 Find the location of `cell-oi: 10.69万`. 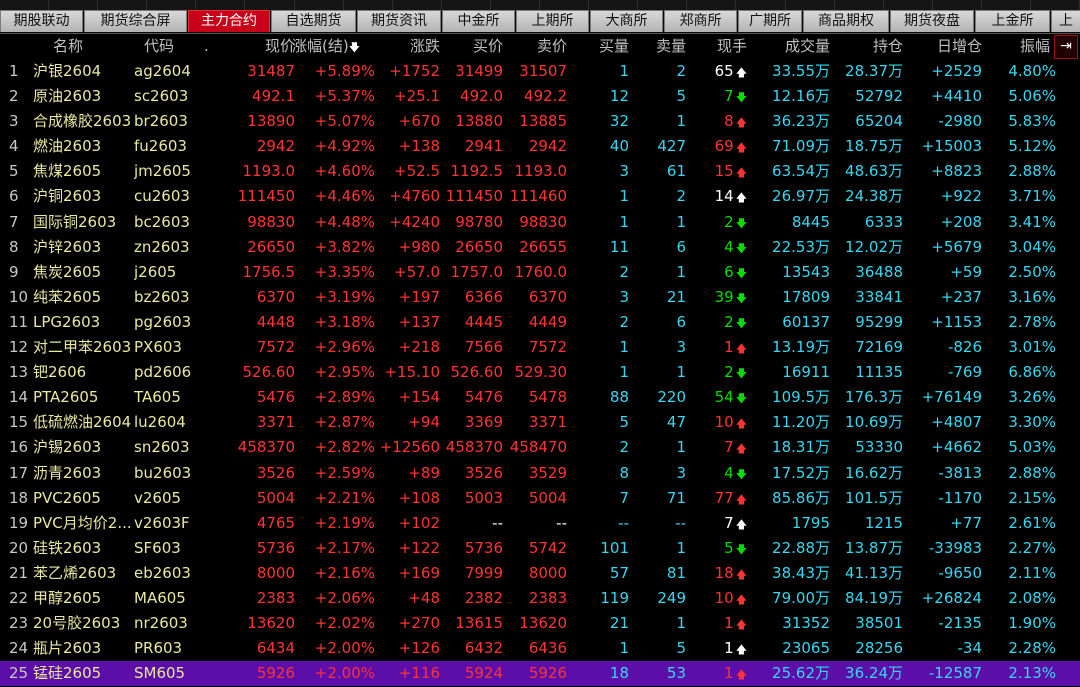

cell-oi: 10.69万 is located at coordinates (874, 422).